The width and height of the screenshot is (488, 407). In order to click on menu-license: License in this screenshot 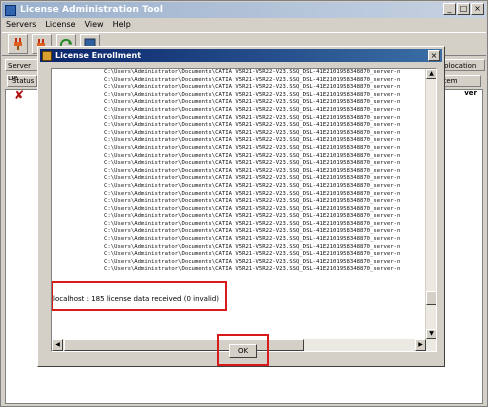, I will do `click(60, 24)`.